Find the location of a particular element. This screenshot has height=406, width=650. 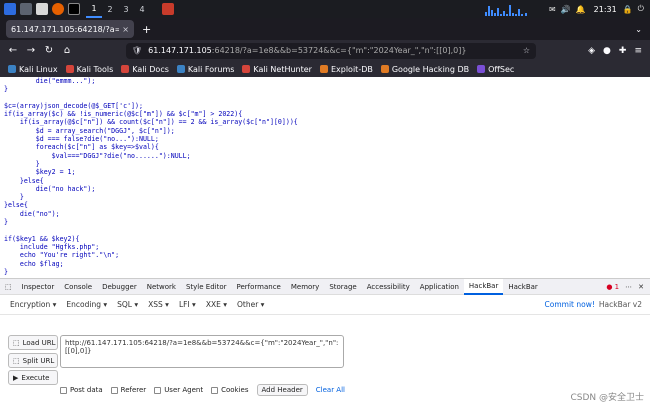

forward-icon: → is located at coordinates (31, 50).